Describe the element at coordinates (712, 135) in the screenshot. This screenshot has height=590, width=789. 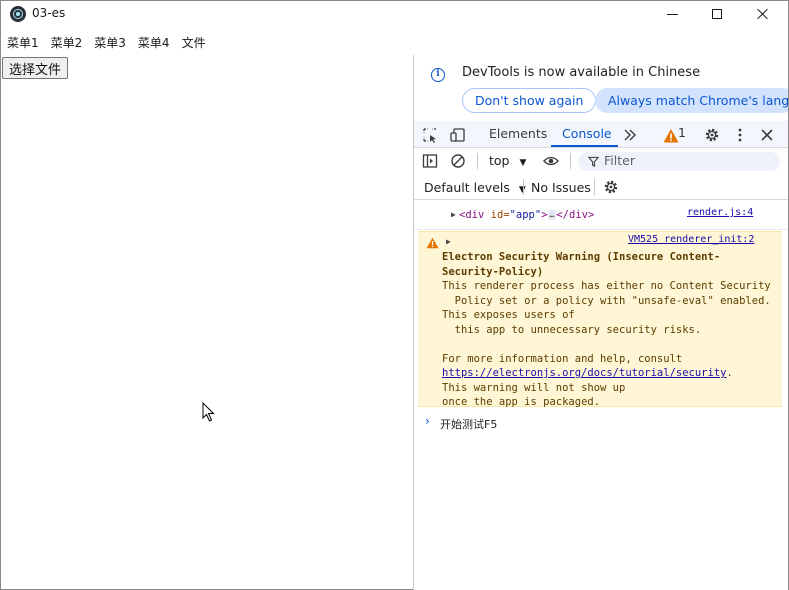
I see `settings-gear-icon` at that location.